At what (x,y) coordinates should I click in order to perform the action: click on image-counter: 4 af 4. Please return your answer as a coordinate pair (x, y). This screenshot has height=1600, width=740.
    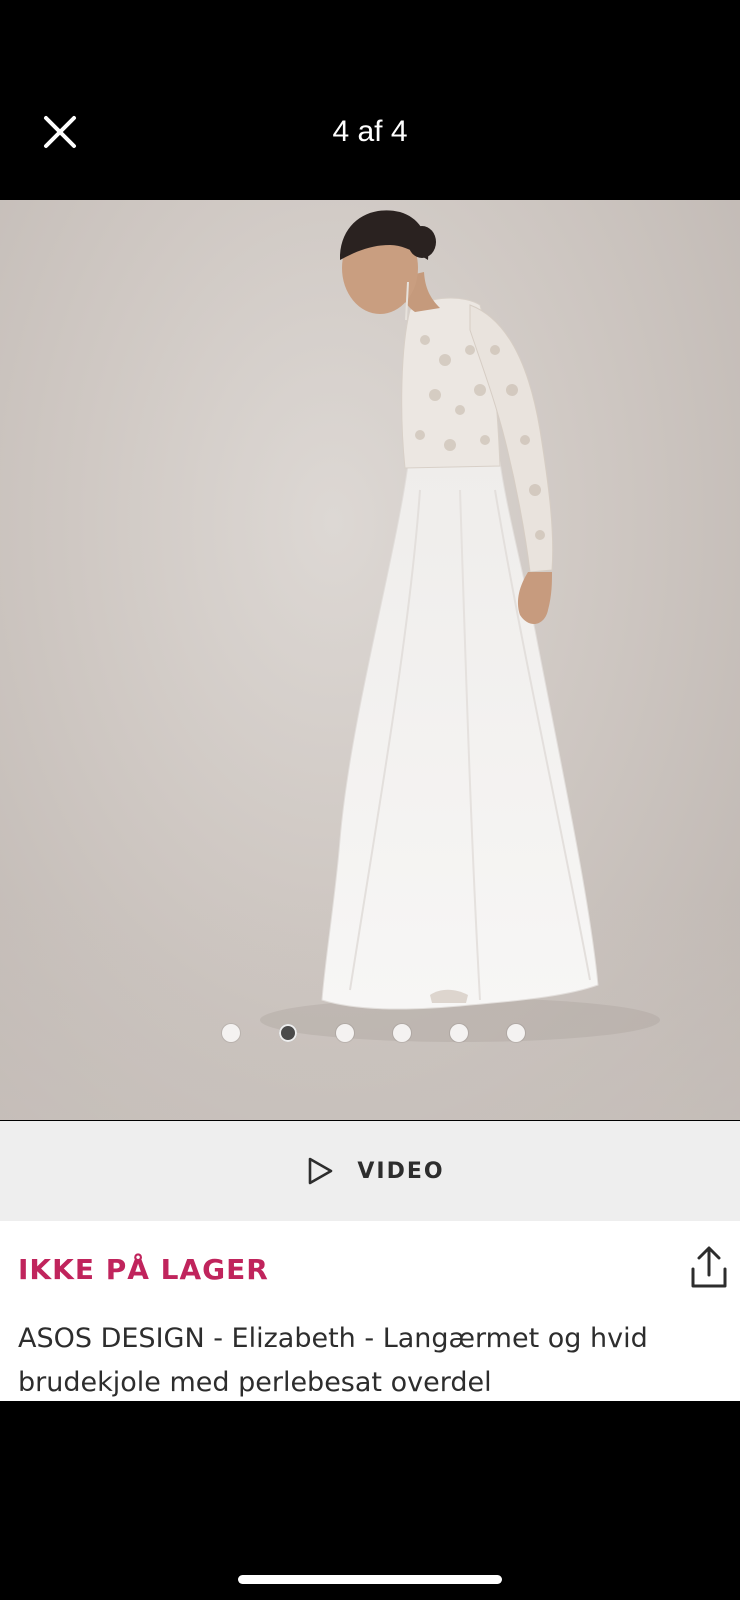
    Looking at the image, I should click on (370, 131).